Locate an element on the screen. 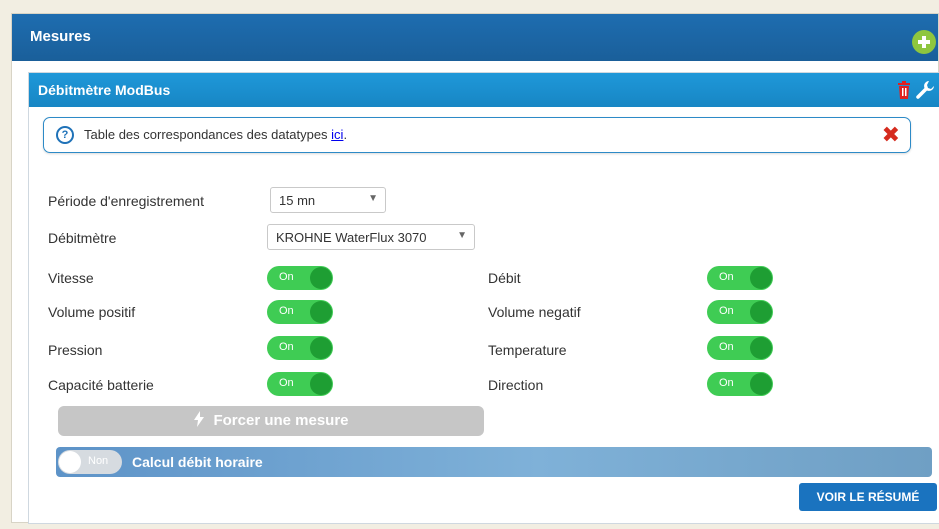 This screenshot has width=939, height=529. meter-value: KROHNE WaterFlux 3070 is located at coordinates (351, 237).